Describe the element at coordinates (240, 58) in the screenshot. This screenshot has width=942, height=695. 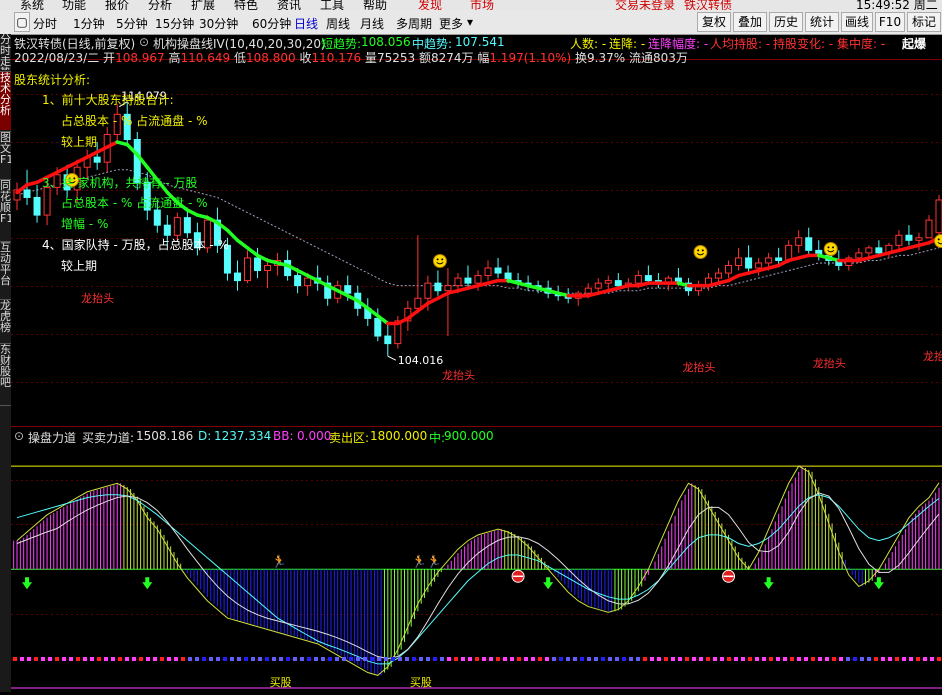
I see `low-label: 低` at that location.